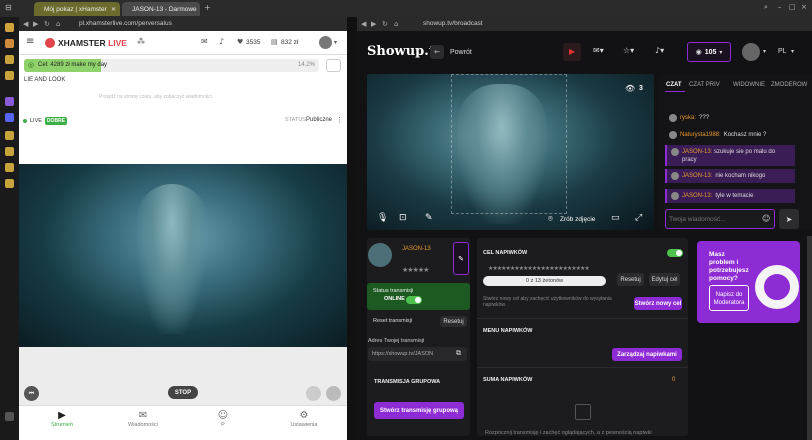 The image size is (812, 440). I want to click on new-tab-icon: +, so click(207, 7).